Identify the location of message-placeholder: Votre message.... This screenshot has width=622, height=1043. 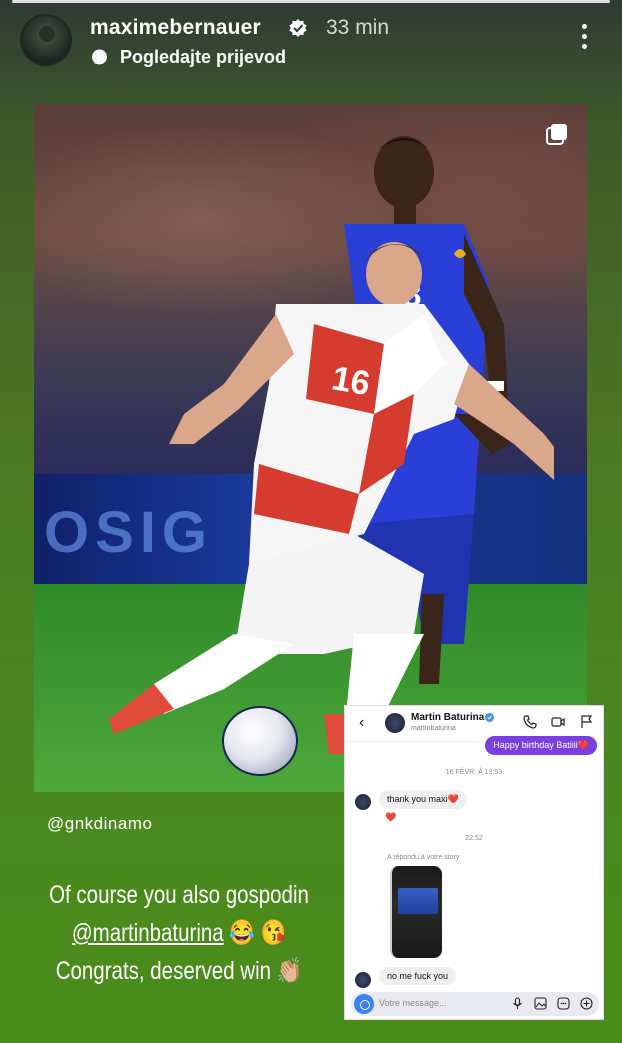
(413, 1003).